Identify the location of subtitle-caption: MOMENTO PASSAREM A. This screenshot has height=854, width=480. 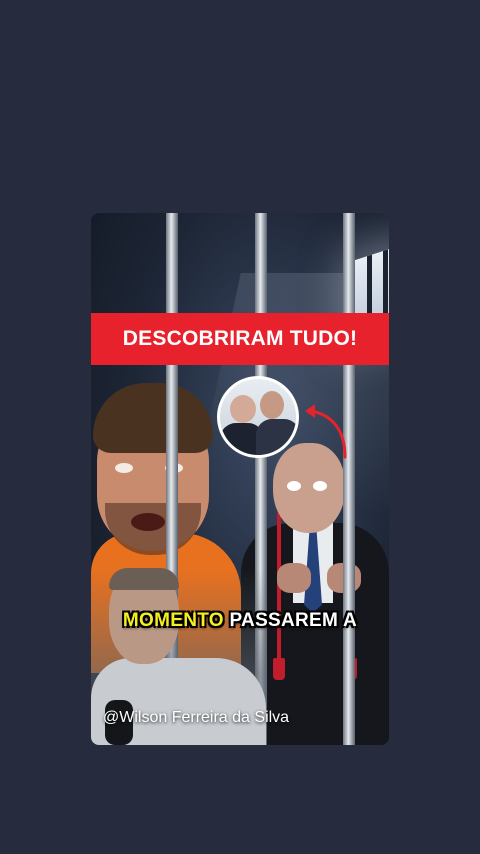
(240, 621).